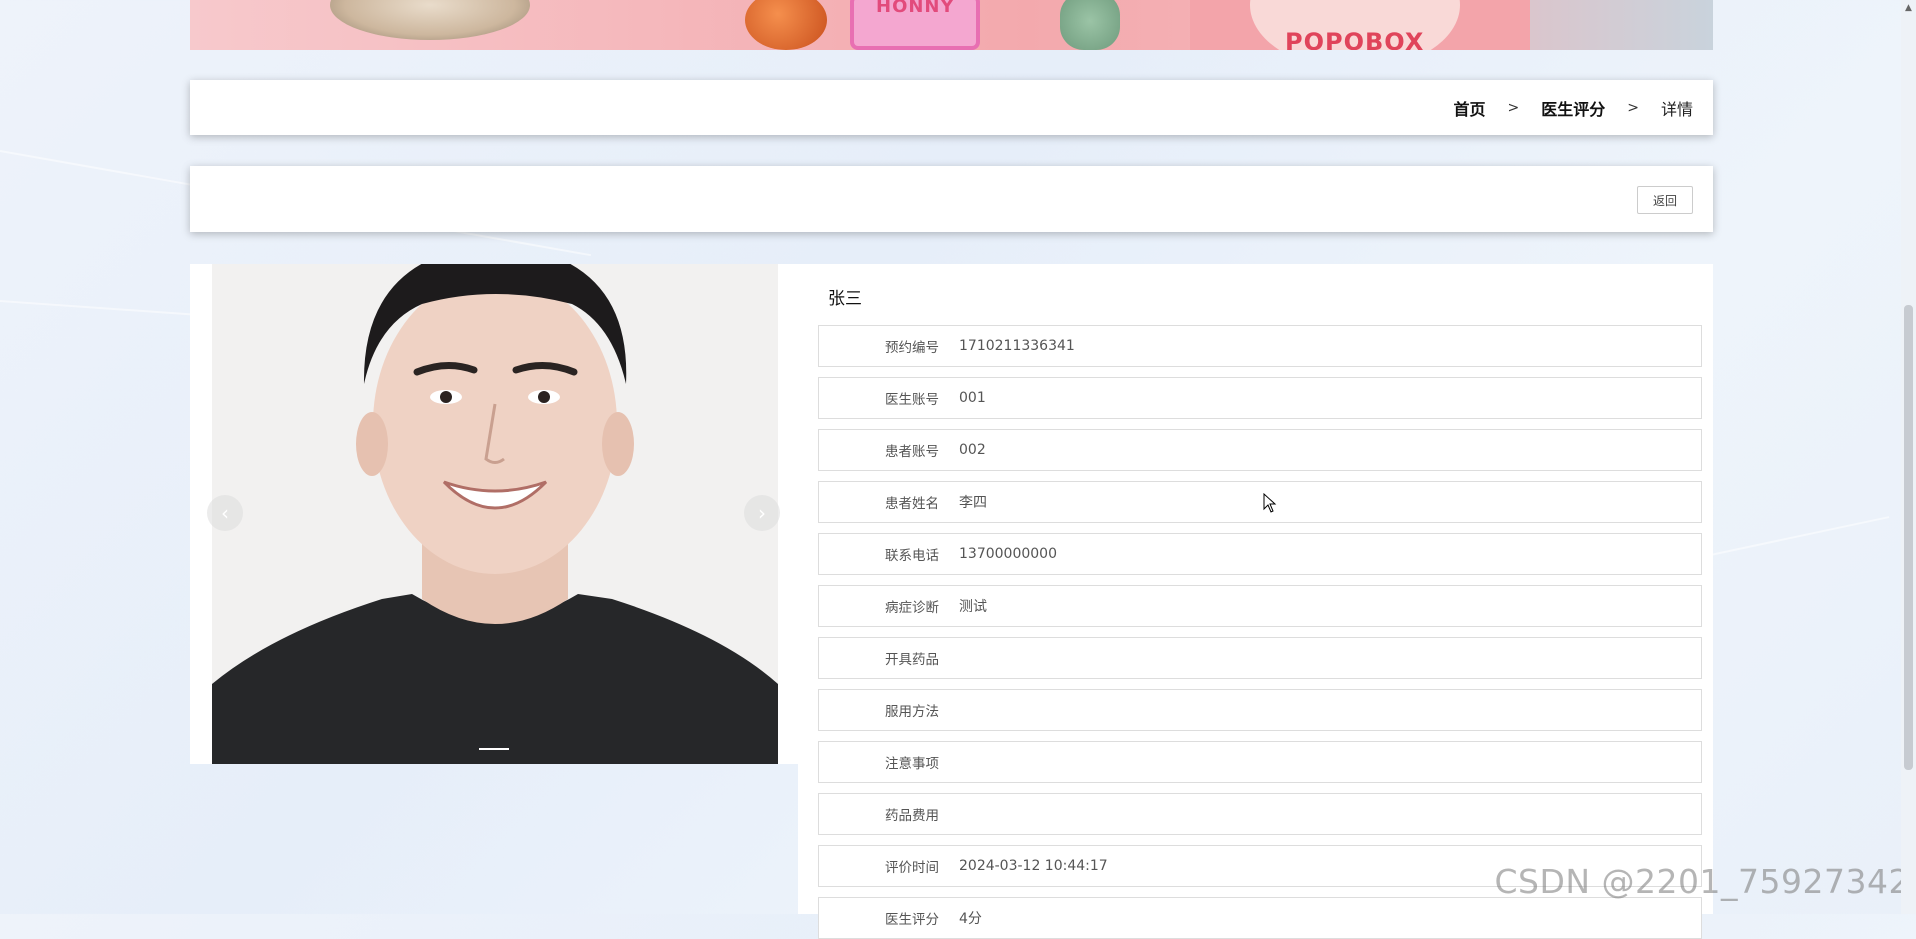 The image size is (1916, 939). What do you see at coordinates (912, 816) in the screenshot?
I see `field-label: 药品费用` at bounding box center [912, 816].